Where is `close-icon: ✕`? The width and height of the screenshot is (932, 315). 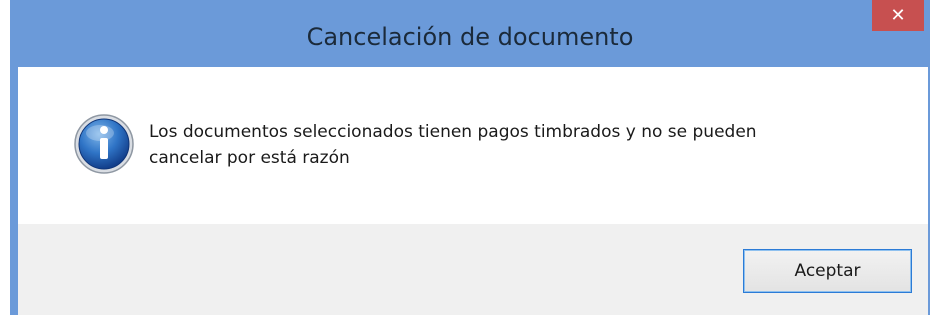
close-icon: ✕ is located at coordinates (898, 15).